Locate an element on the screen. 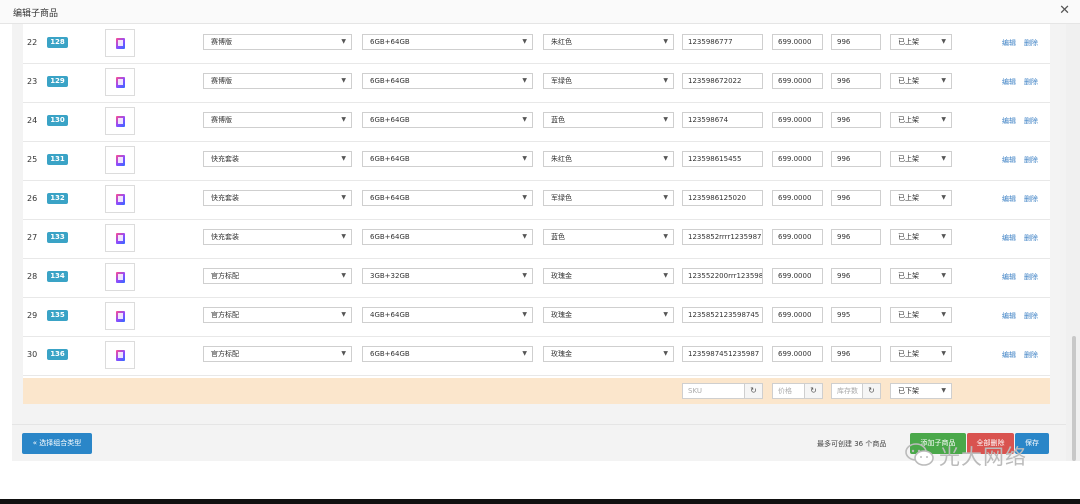  batch-stock-input: 库存数 is located at coordinates (847, 391).